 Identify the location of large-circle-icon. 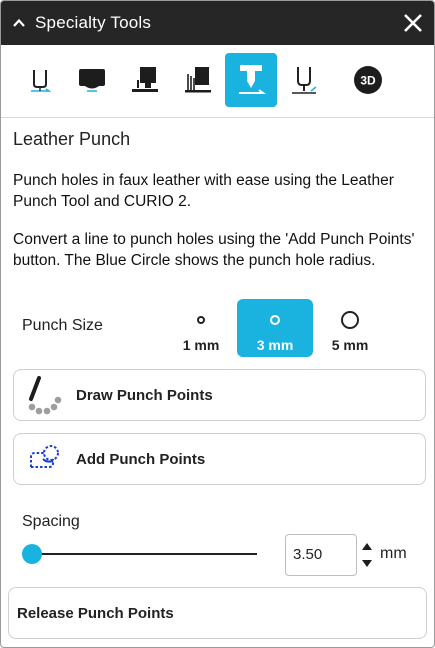
(350, 320).